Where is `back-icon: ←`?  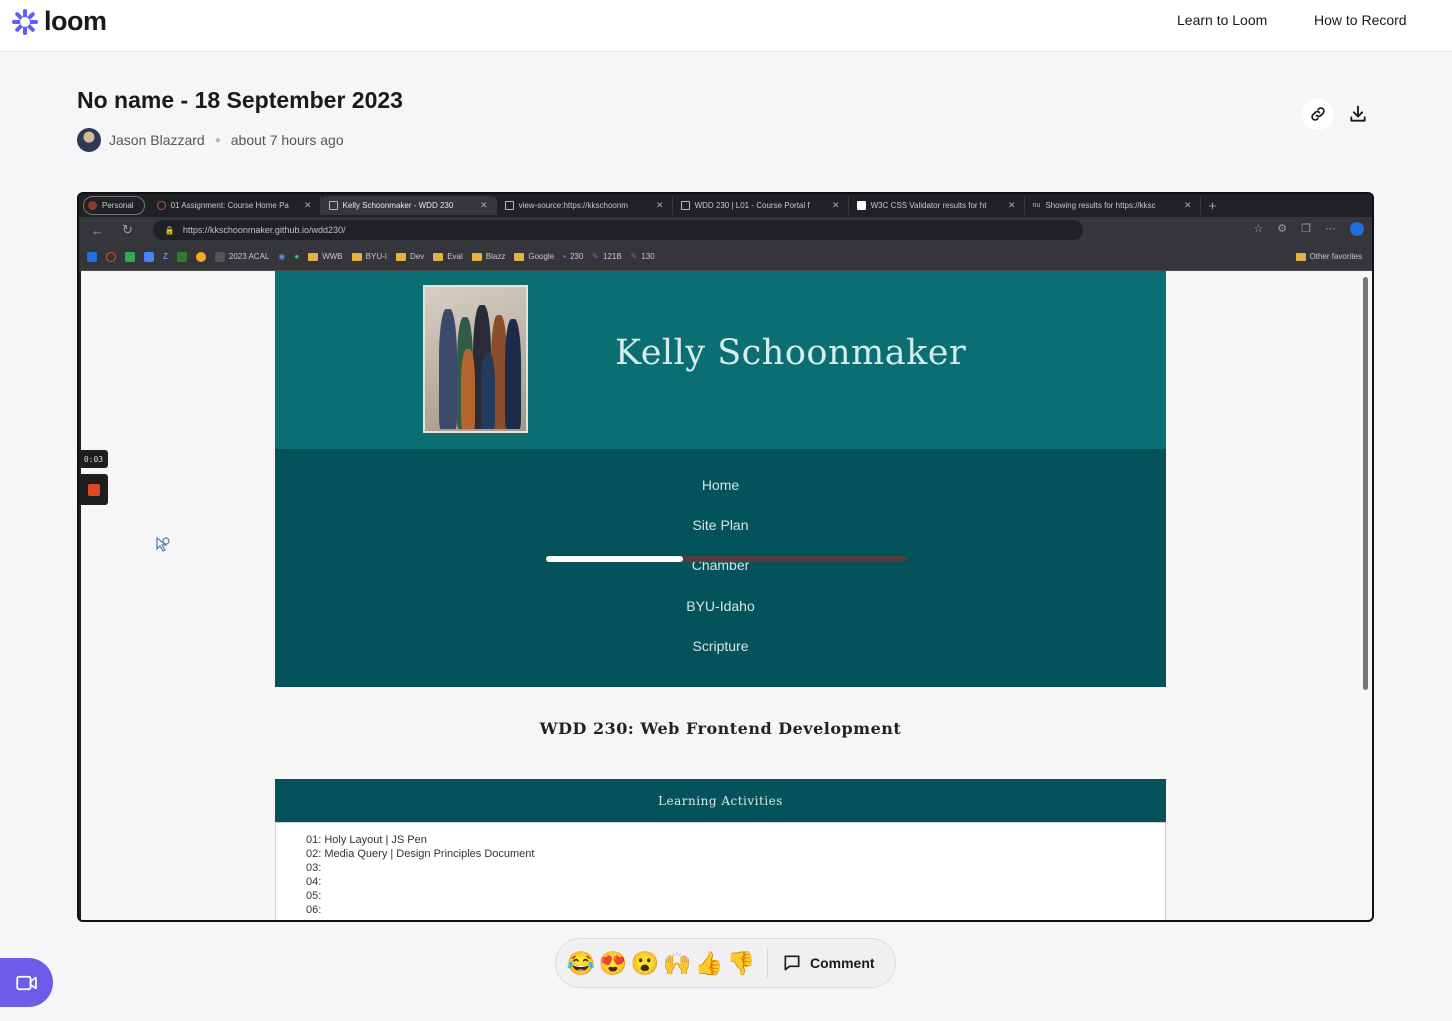
back-icon: ← is located at coordinates (97, 230).